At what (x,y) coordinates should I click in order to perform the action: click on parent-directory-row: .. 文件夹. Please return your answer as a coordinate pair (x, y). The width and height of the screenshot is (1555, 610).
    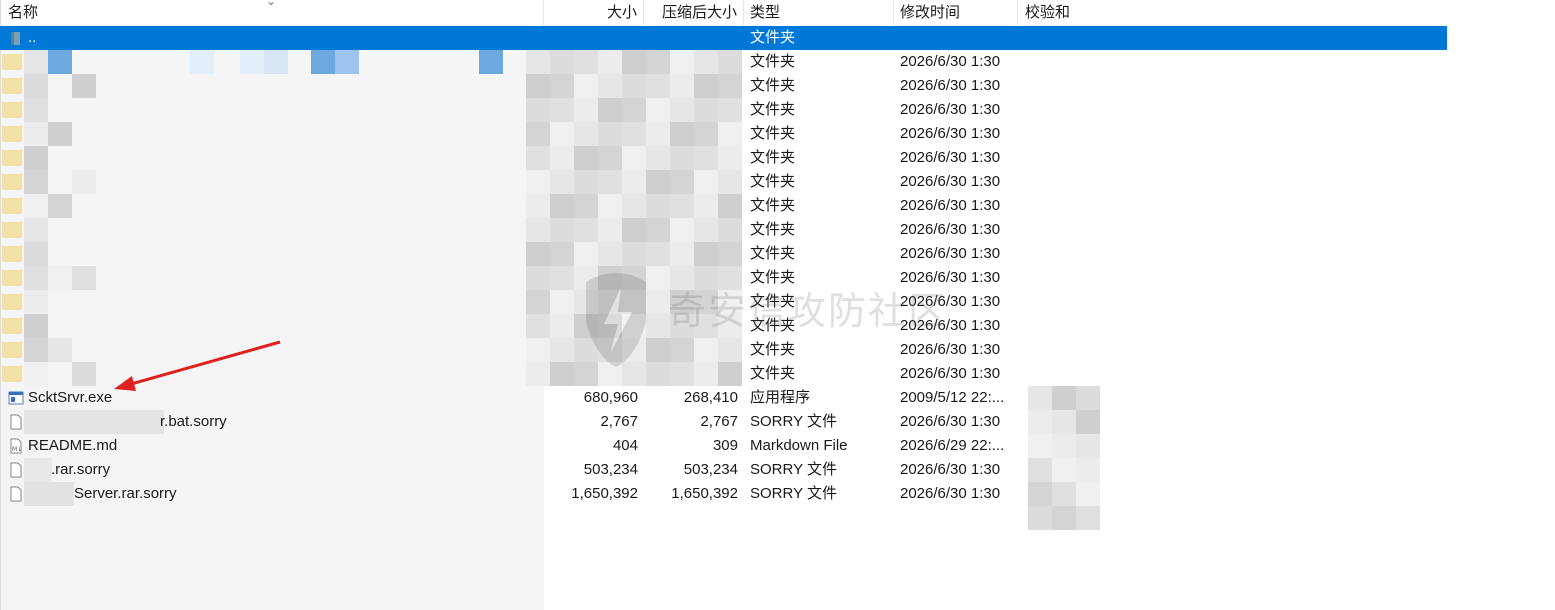
    Looking at the image, I should click on (723, 38).